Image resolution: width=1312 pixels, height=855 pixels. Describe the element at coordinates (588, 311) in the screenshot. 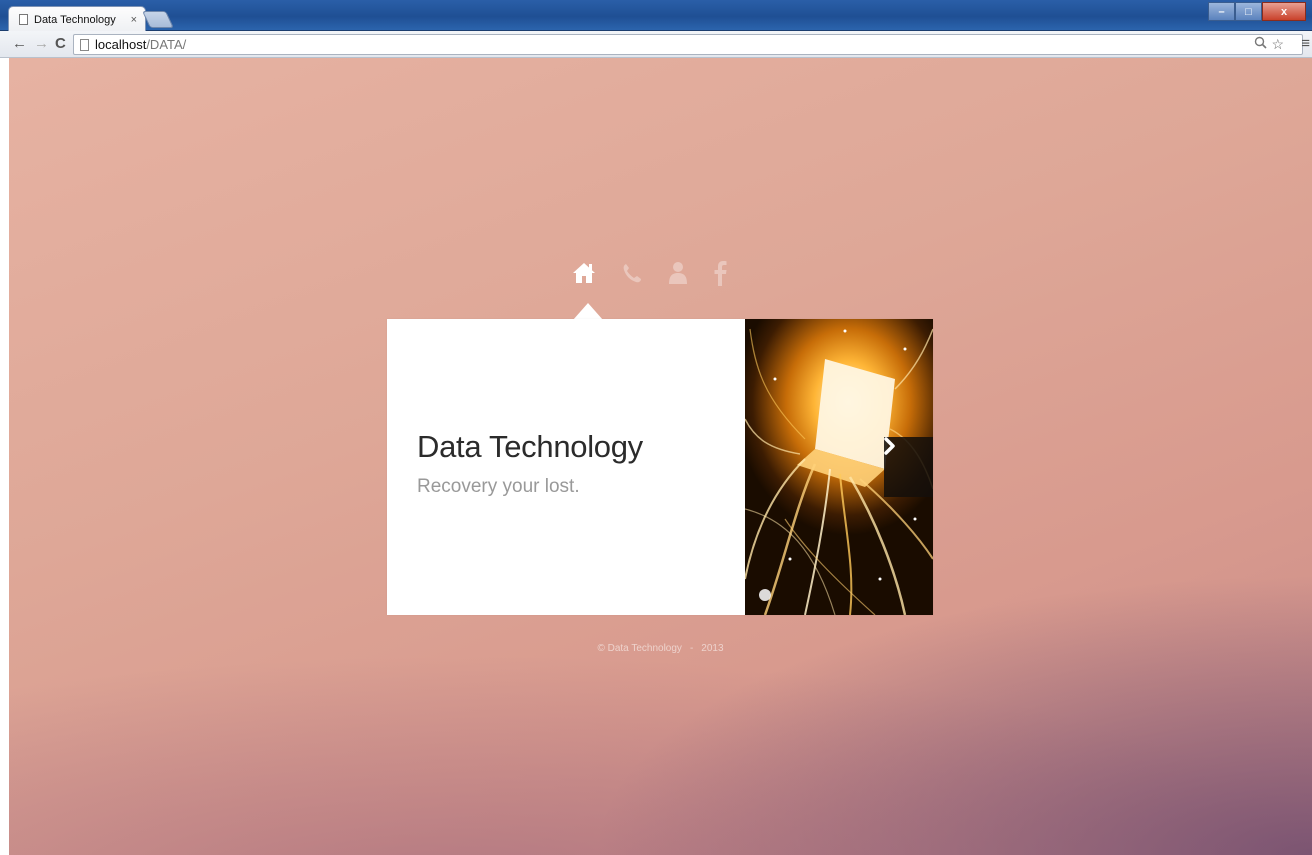

I see `active-tab-pointer` at that location.